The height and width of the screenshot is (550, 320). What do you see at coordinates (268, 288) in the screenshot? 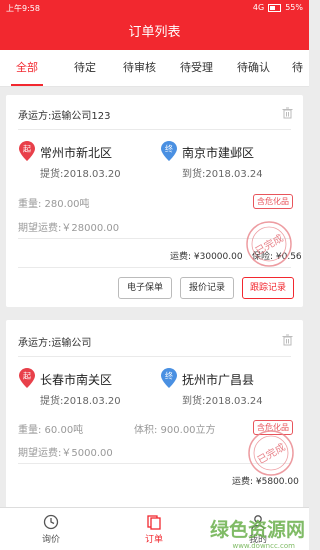
I see `tracking-record-button: 跟踪记录` at bounding box center [268, 288].